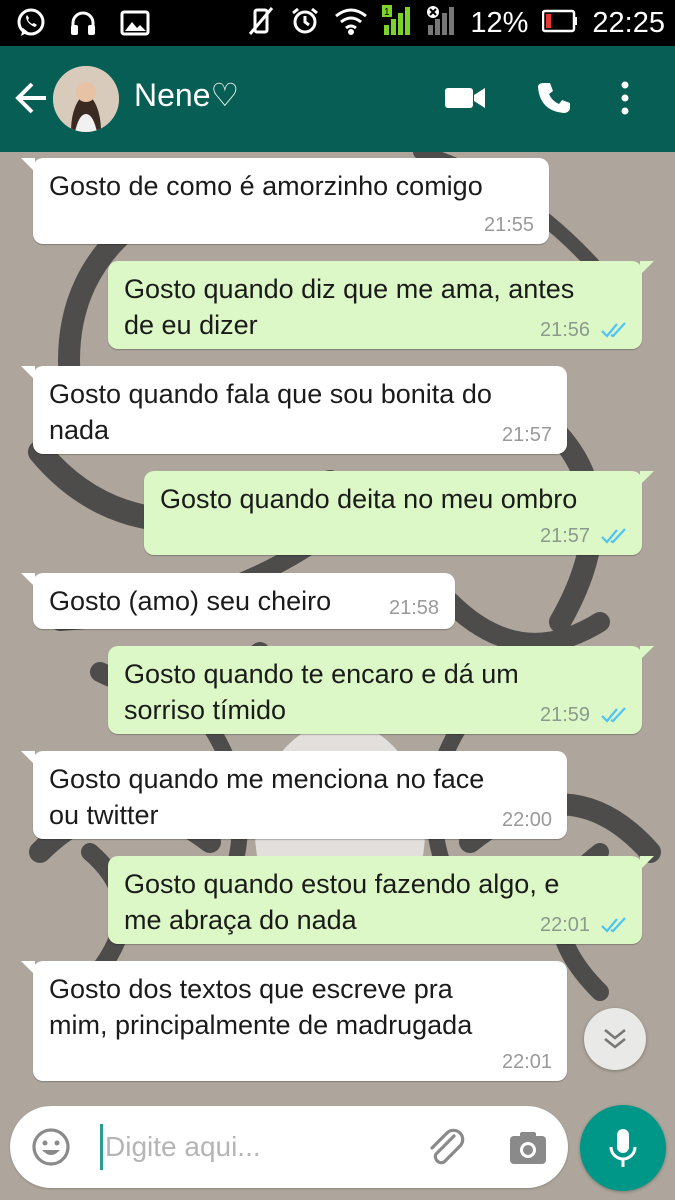  I want to click on message-input, so click(255, 1147).